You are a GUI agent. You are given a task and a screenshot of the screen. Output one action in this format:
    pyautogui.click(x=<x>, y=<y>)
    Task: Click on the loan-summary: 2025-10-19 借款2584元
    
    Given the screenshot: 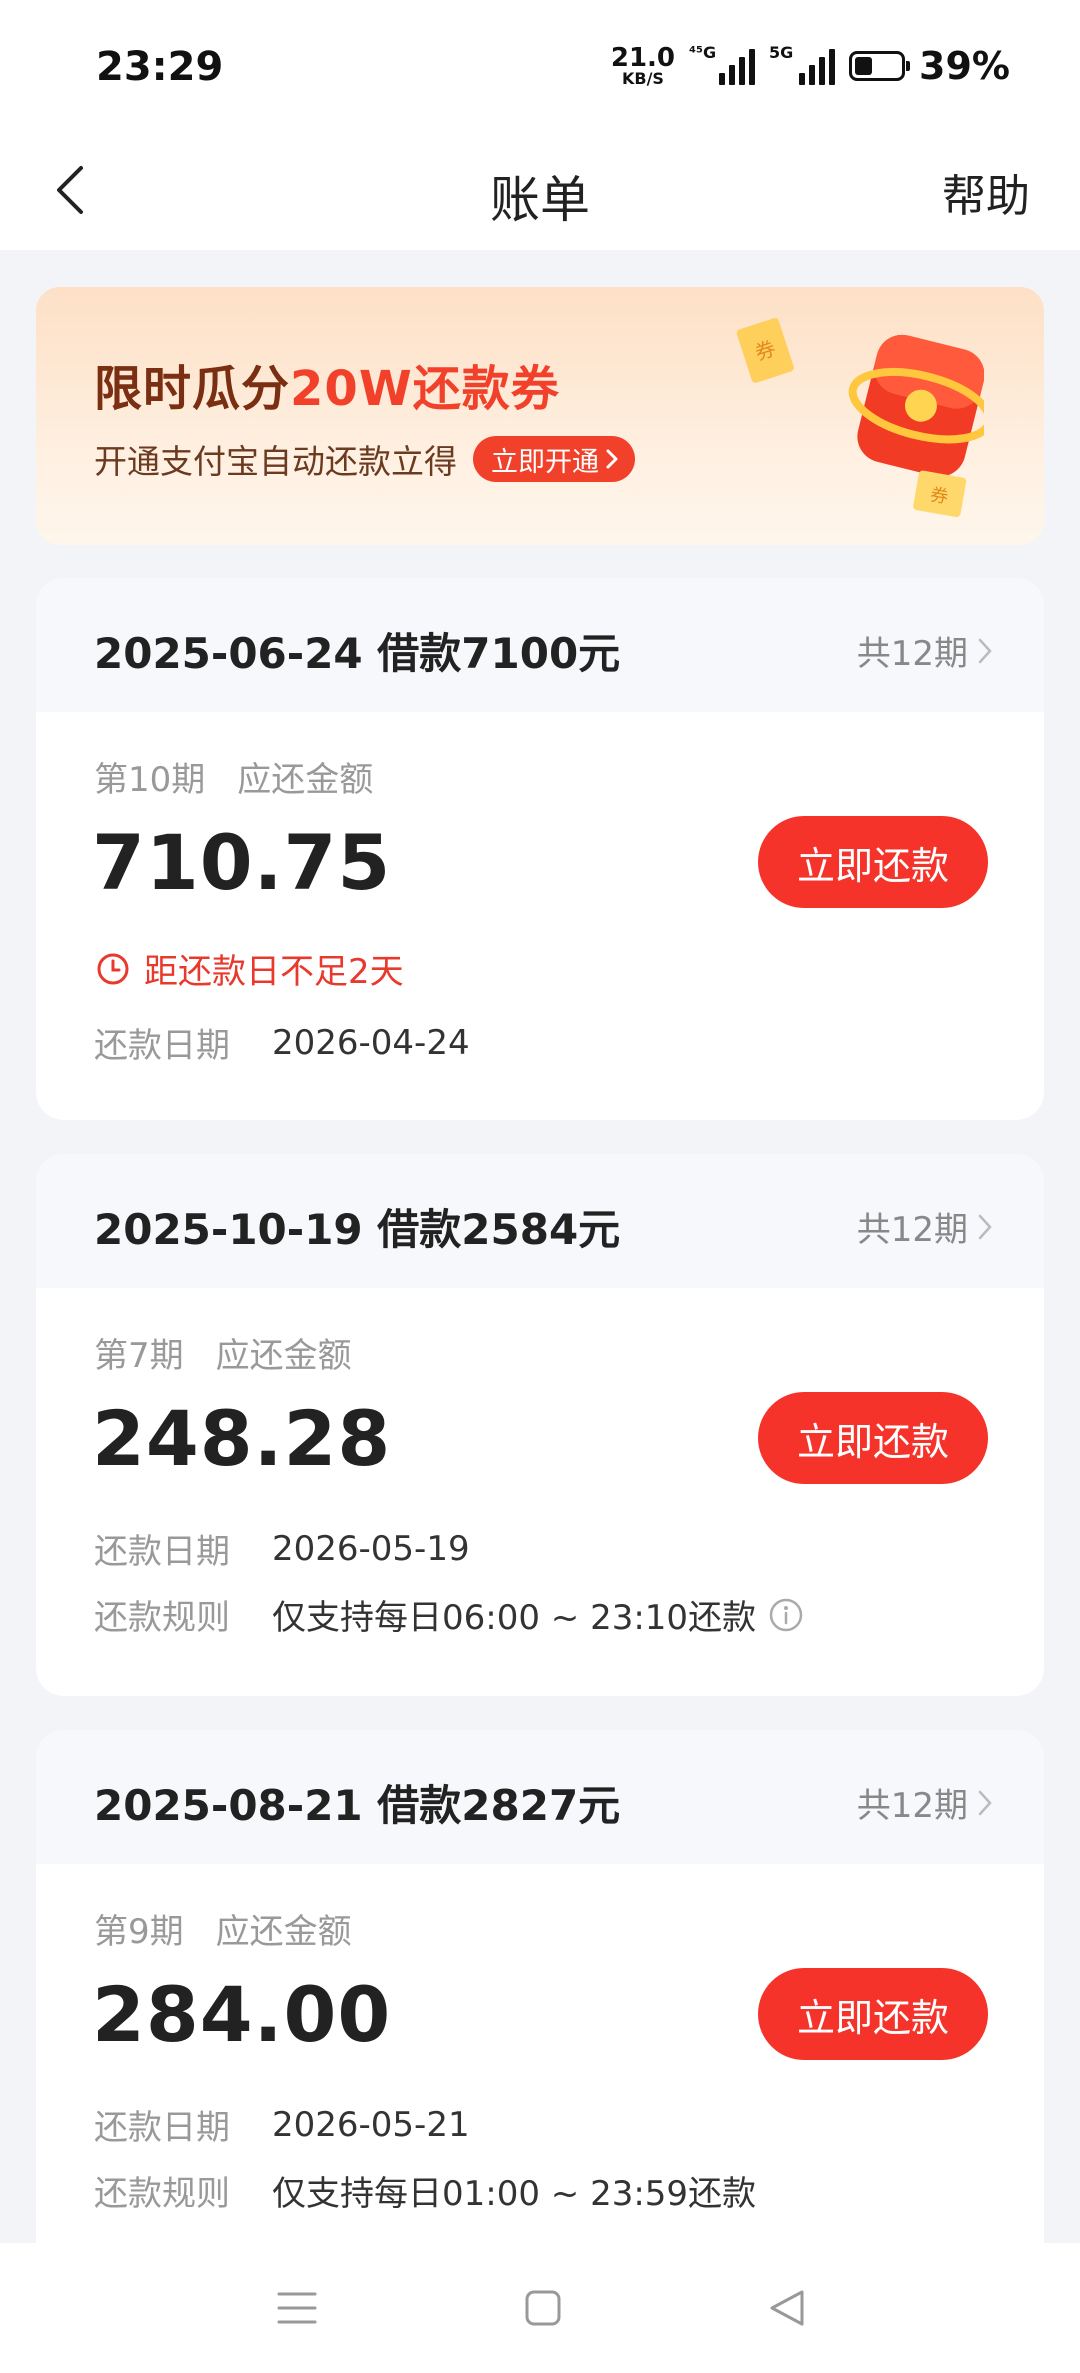 What is the action you would take?
    pyautogui.click(x=357, y=1229)
    